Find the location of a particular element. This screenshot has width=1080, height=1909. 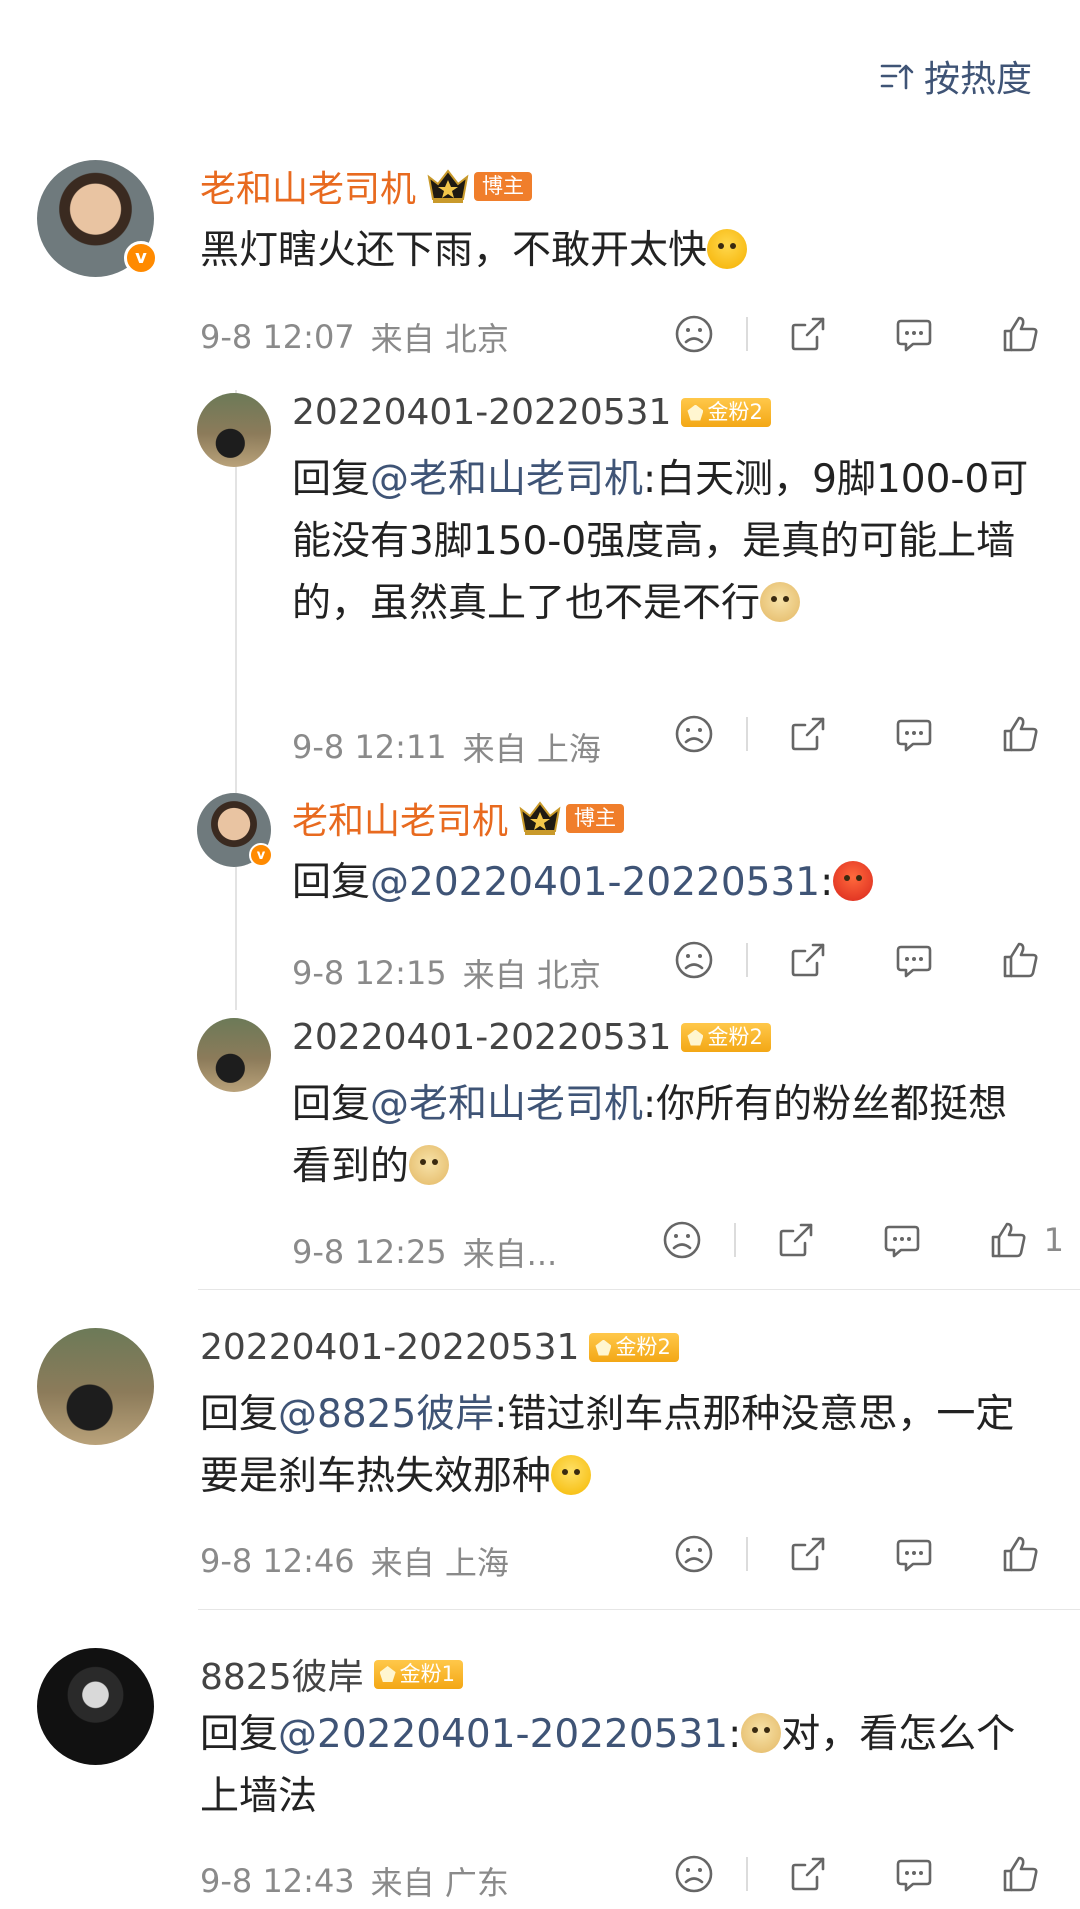

comment-text: 回复@20220401-20220531: 对，看怎么个上墙法 is located at coordinates (608, 1765).